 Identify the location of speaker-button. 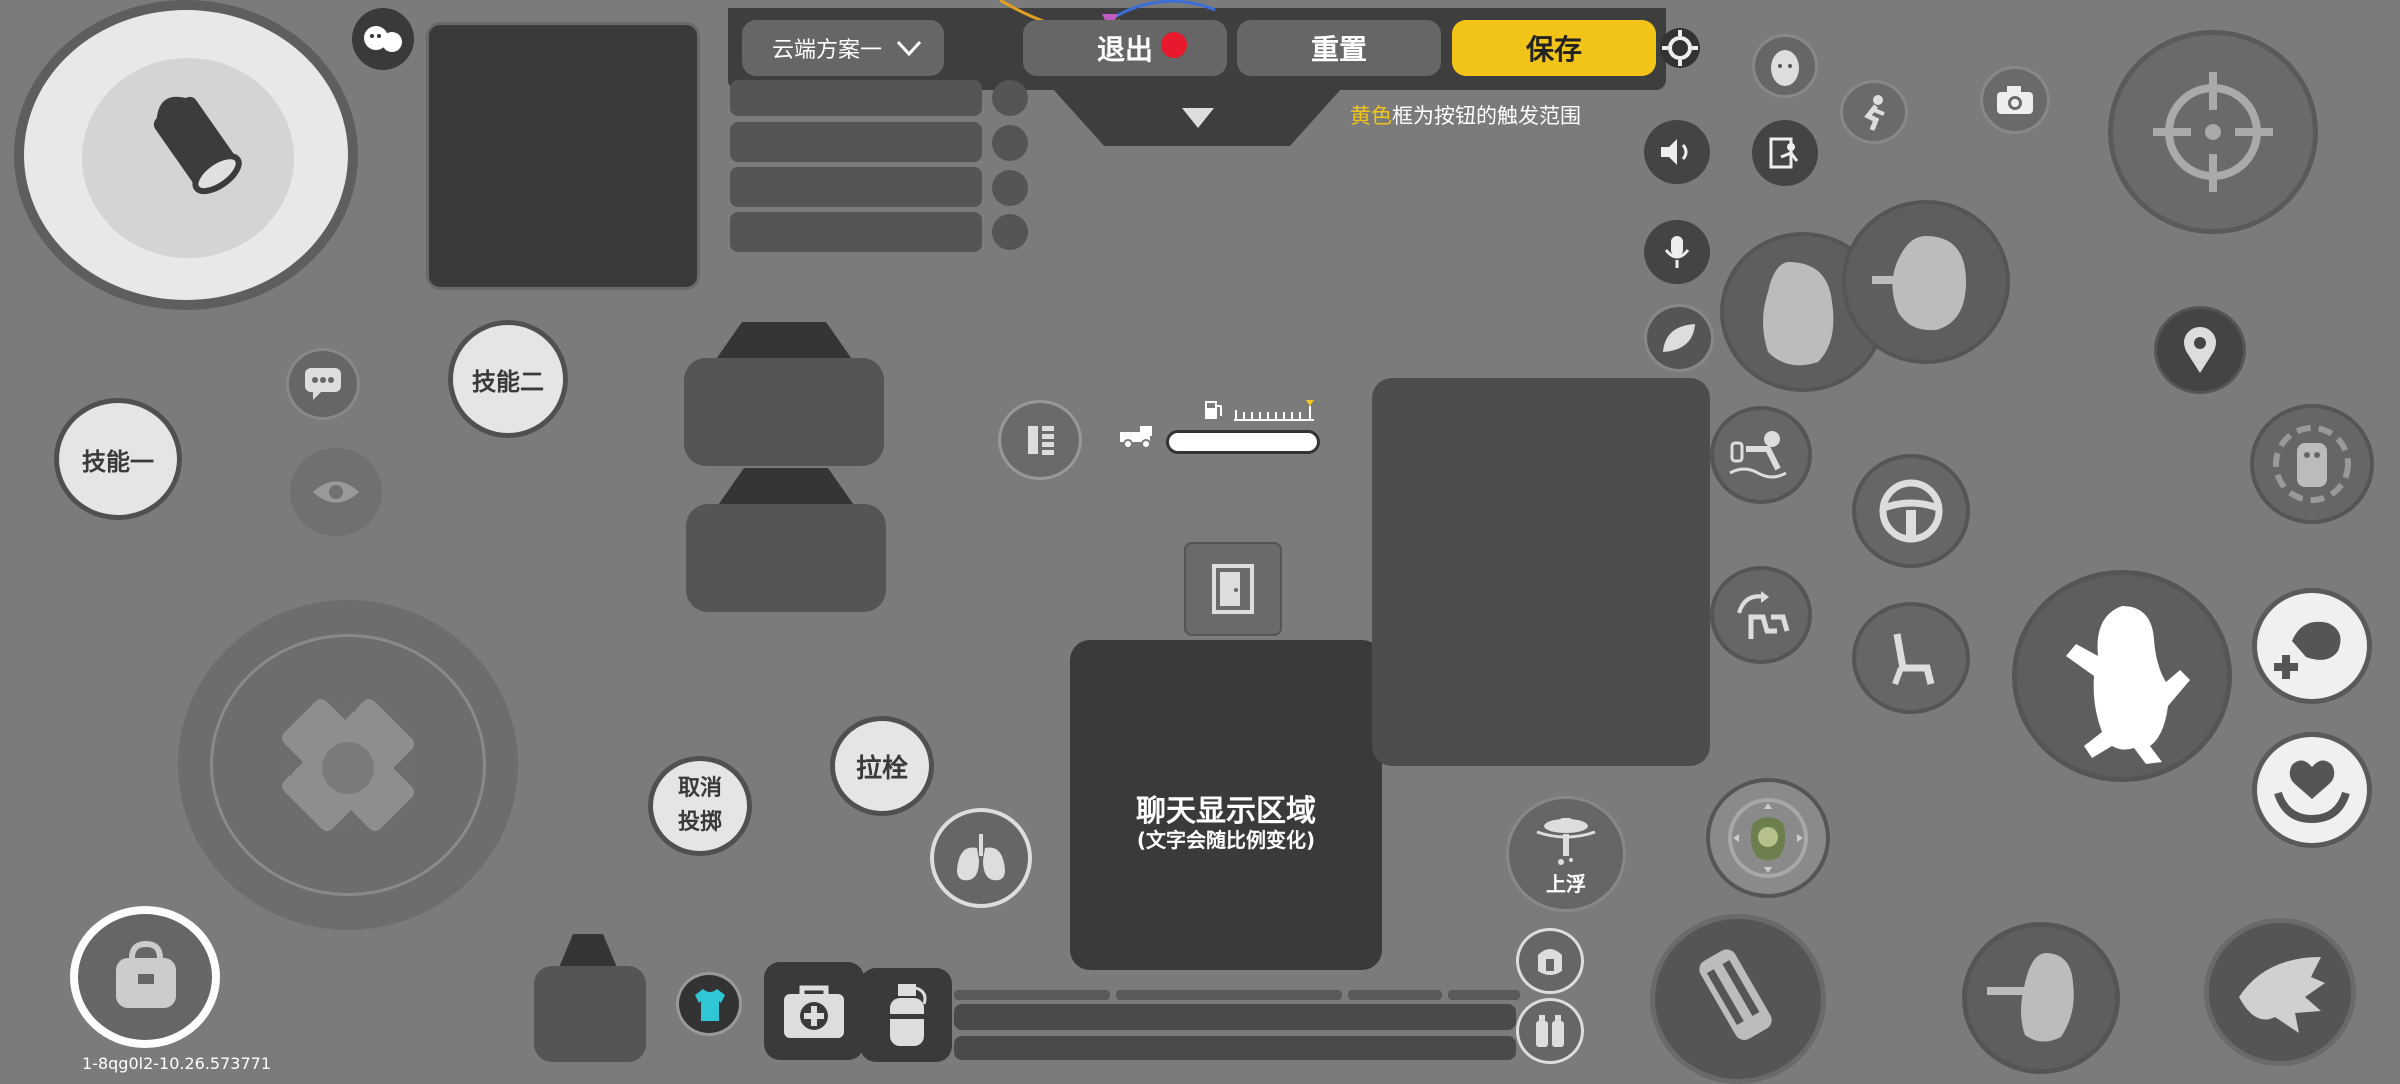
(1677, 152).